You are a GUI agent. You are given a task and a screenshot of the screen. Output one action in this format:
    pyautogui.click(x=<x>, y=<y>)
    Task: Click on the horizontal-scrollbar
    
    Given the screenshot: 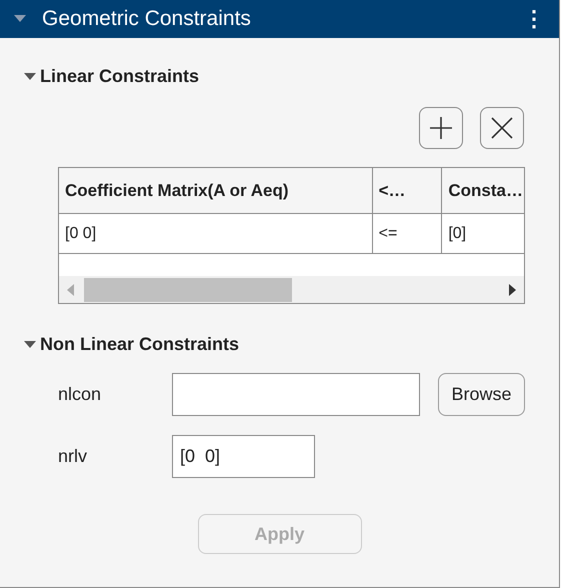 What is the action you would take?
    pyautogui.click(x=291, y=289)
    